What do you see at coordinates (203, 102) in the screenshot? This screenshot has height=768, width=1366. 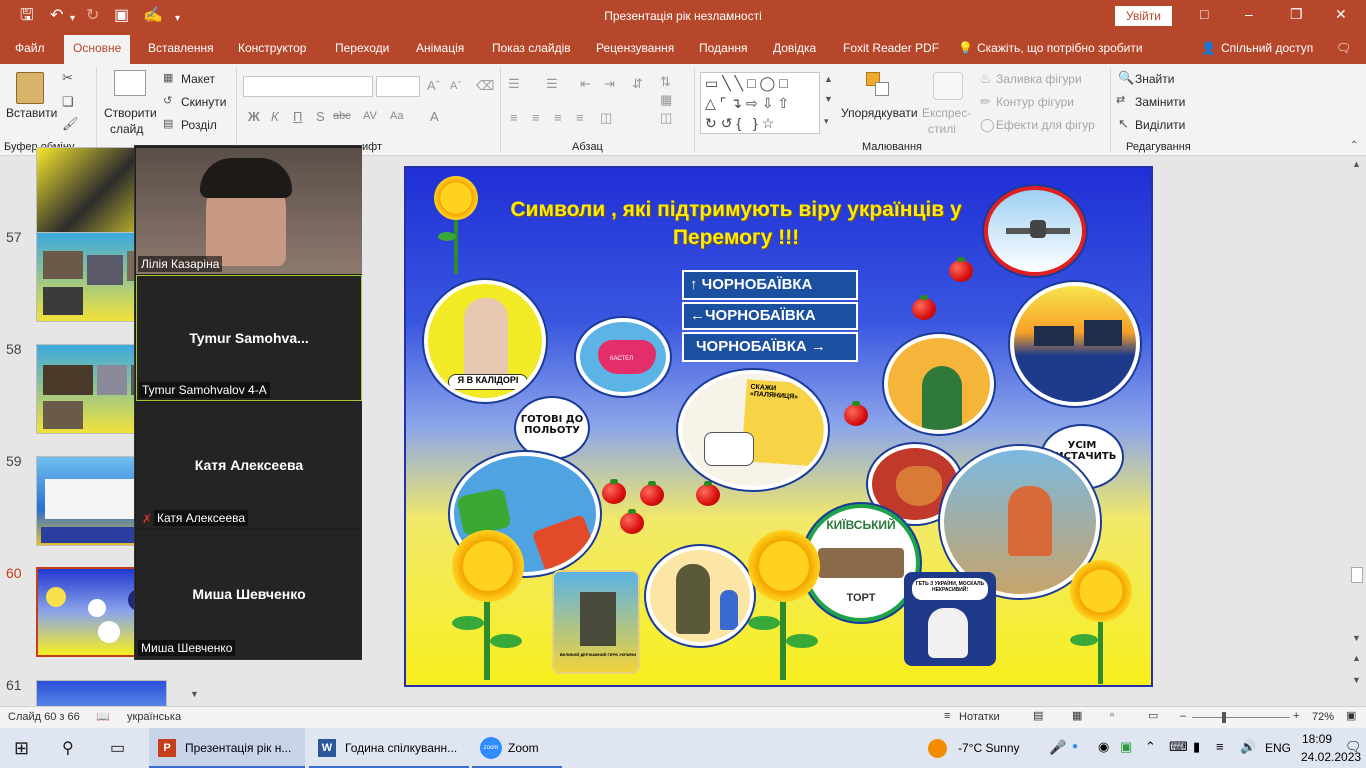 I see `reset-button: Скинути` at bounding box center [203, 102].